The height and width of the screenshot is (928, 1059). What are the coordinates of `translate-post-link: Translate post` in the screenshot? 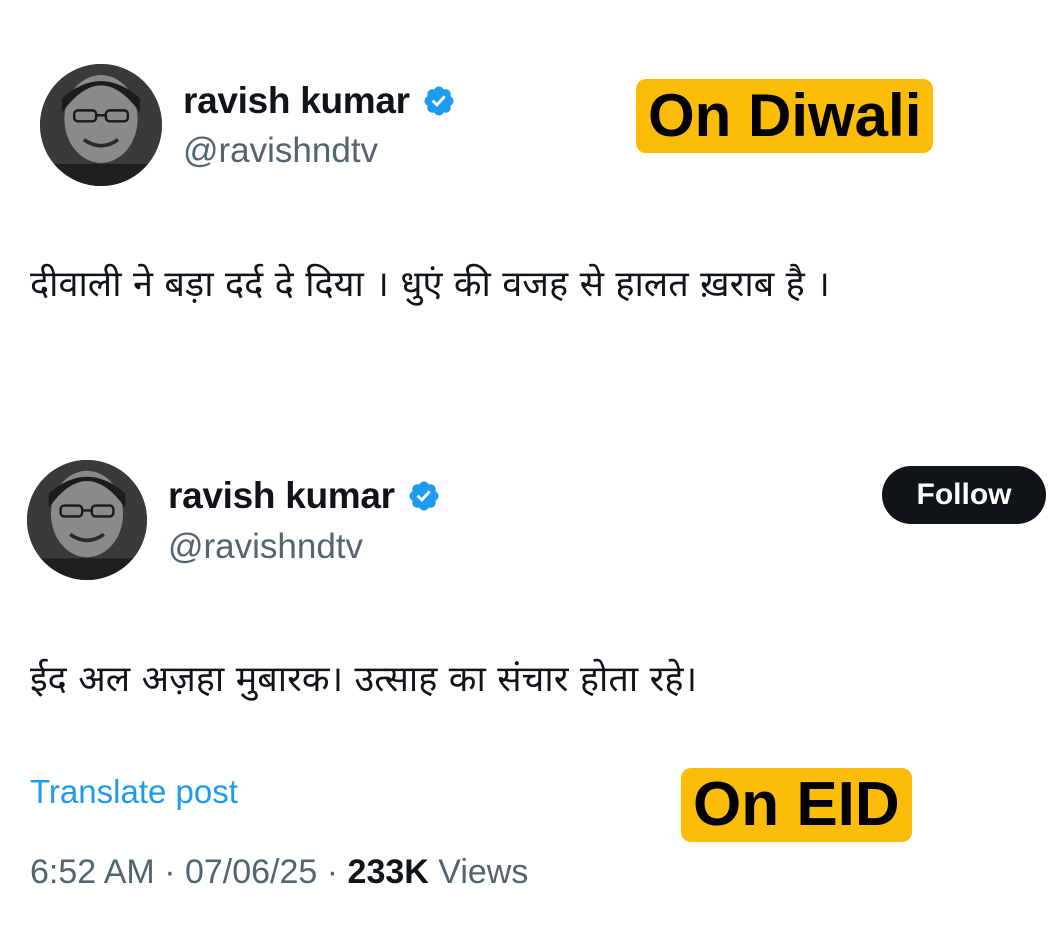 It's located at (134, 792).